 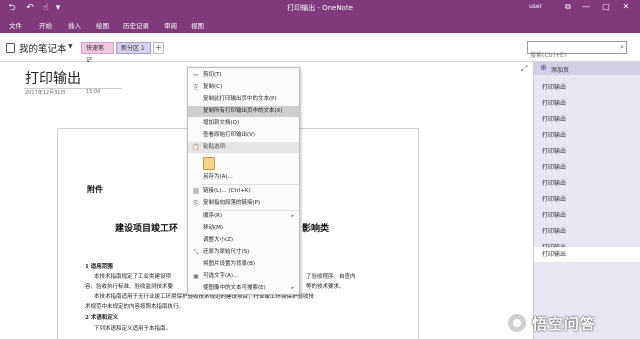 I want to click on close-button: ✕, so click(x=626, y=7).